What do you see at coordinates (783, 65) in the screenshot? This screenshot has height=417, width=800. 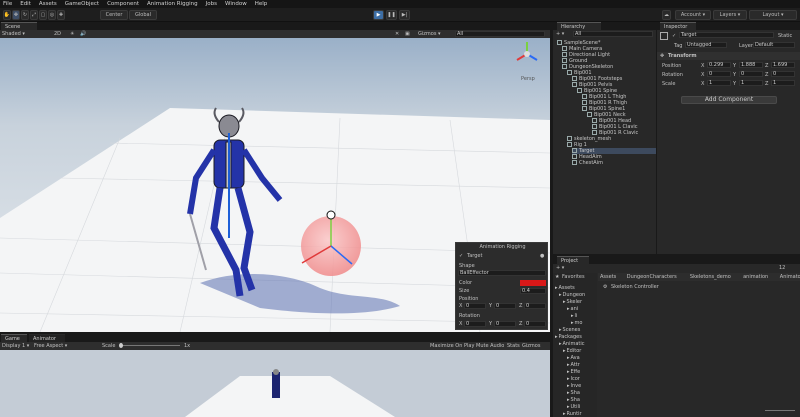 I see `position-z-field: 1.699` at bounding box center [783, 65].